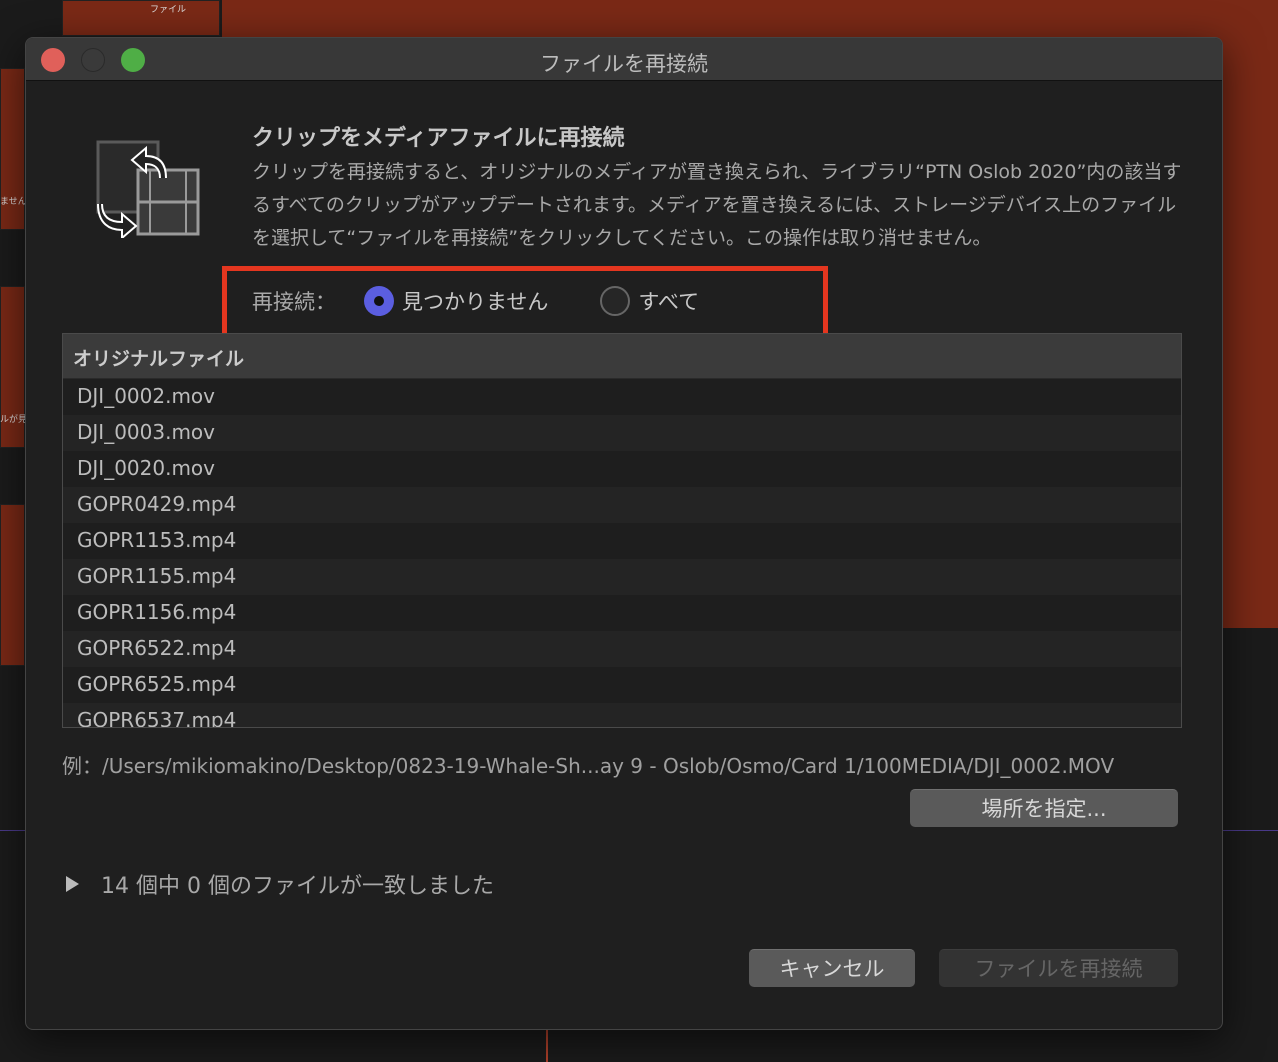  I want to click on table-row: GOPR0429.mp4, so click(622, 505).